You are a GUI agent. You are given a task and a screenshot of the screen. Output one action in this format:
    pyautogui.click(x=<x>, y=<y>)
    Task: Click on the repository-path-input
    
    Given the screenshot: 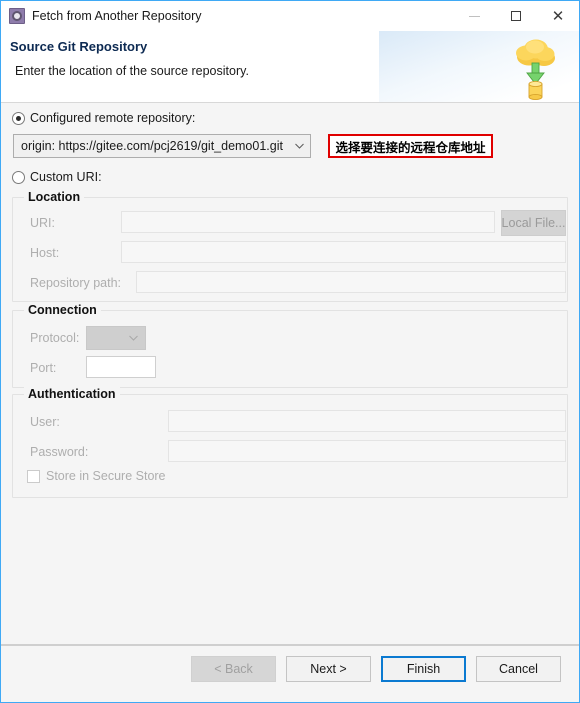 What is the action you would take?
    pyautogui.click(x=351, y=282)
    